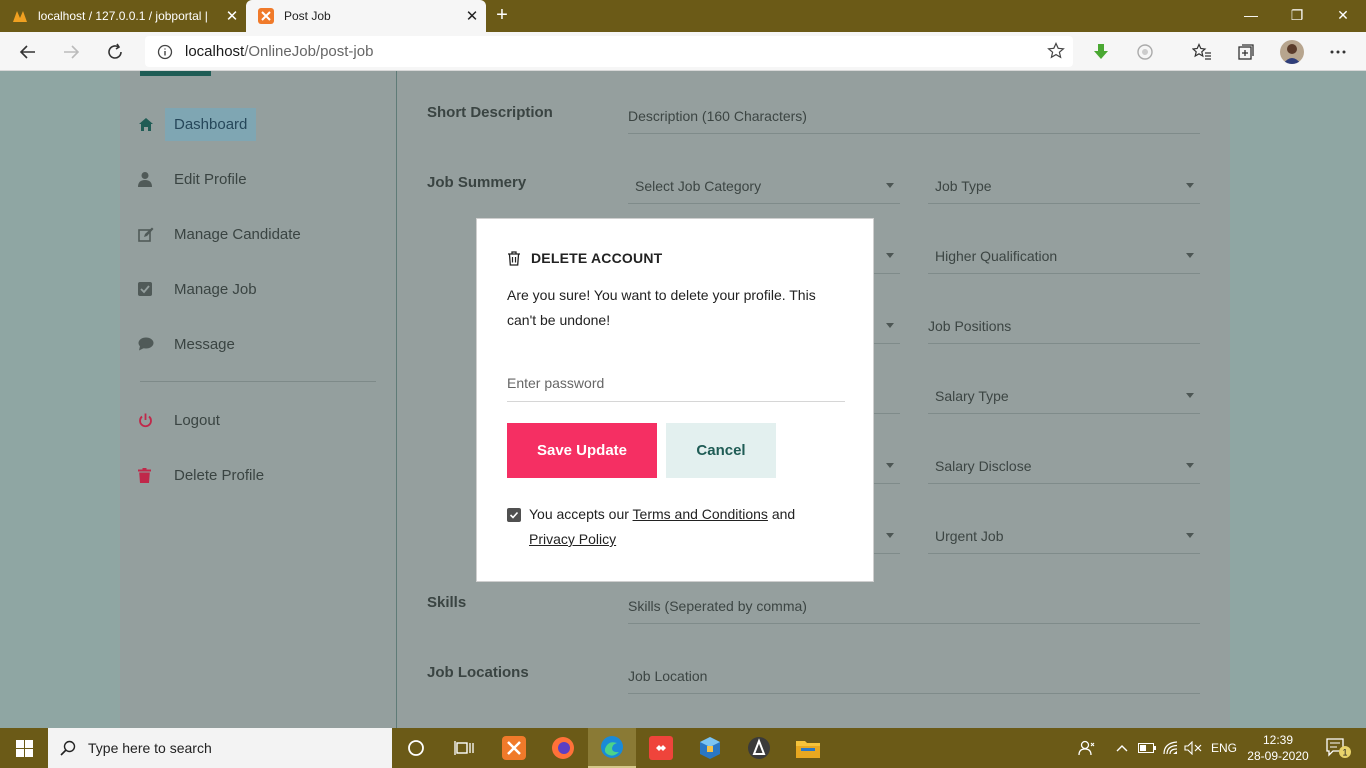  What do you see at coordinates (464, 748) in the screenshot?
I see `task-view-icon` at bounding box center [464, 748].